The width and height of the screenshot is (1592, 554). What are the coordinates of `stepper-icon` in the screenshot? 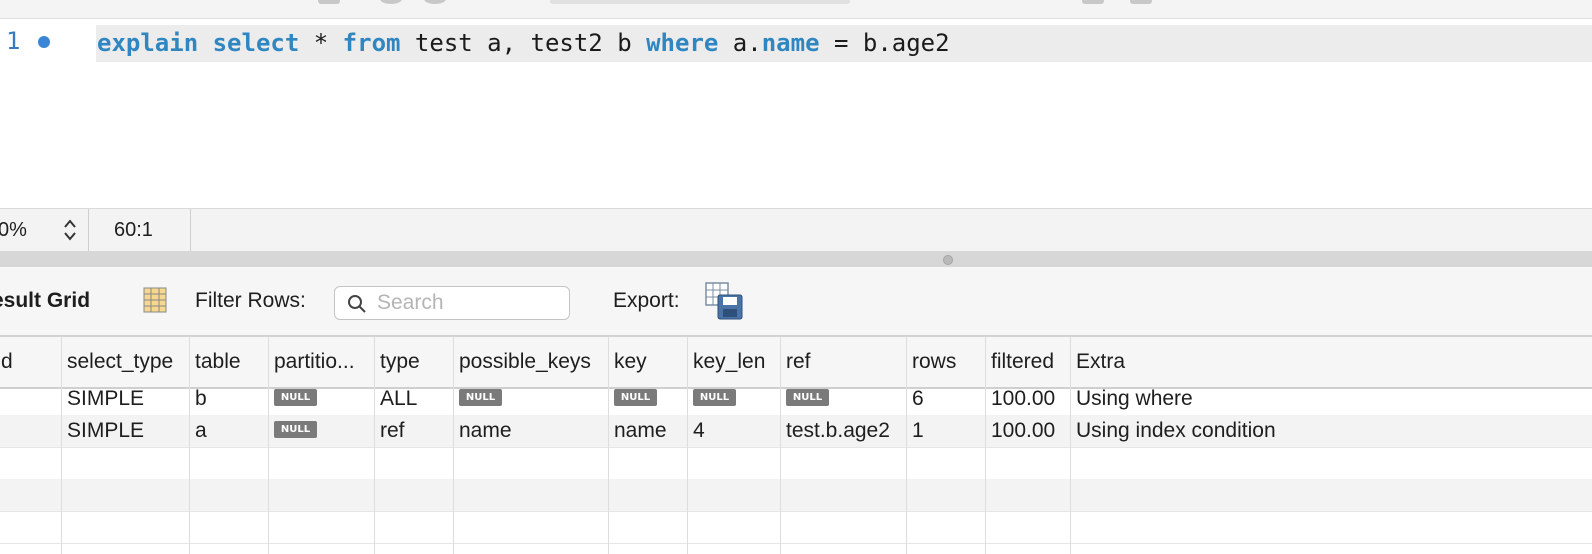 It's located at (70, 230).